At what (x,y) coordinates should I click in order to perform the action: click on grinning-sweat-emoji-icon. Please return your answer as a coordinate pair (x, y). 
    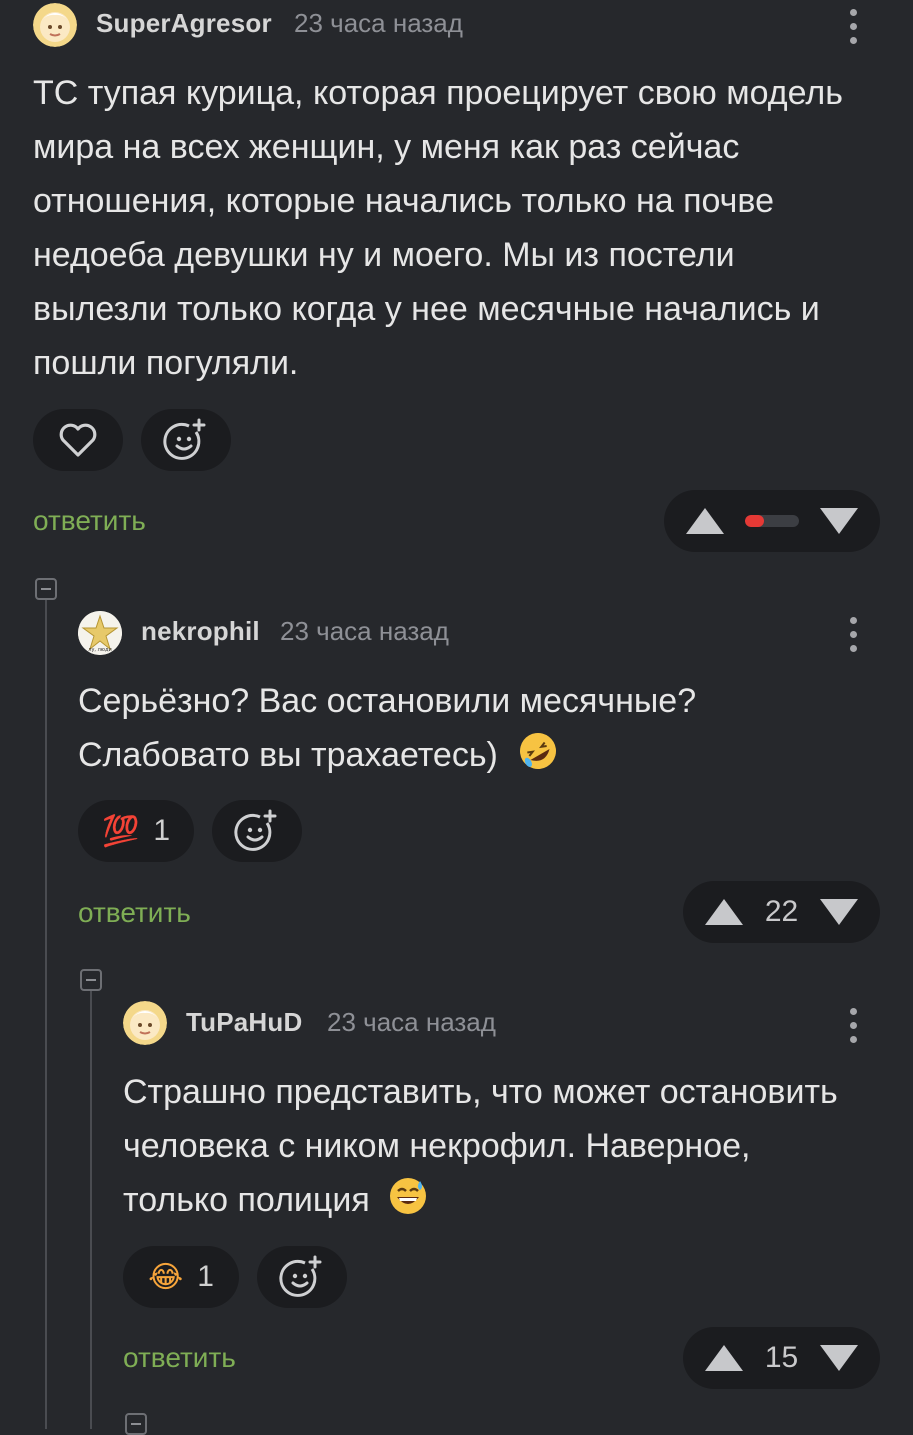
    Looking at the image, I should click on (408, 1204).